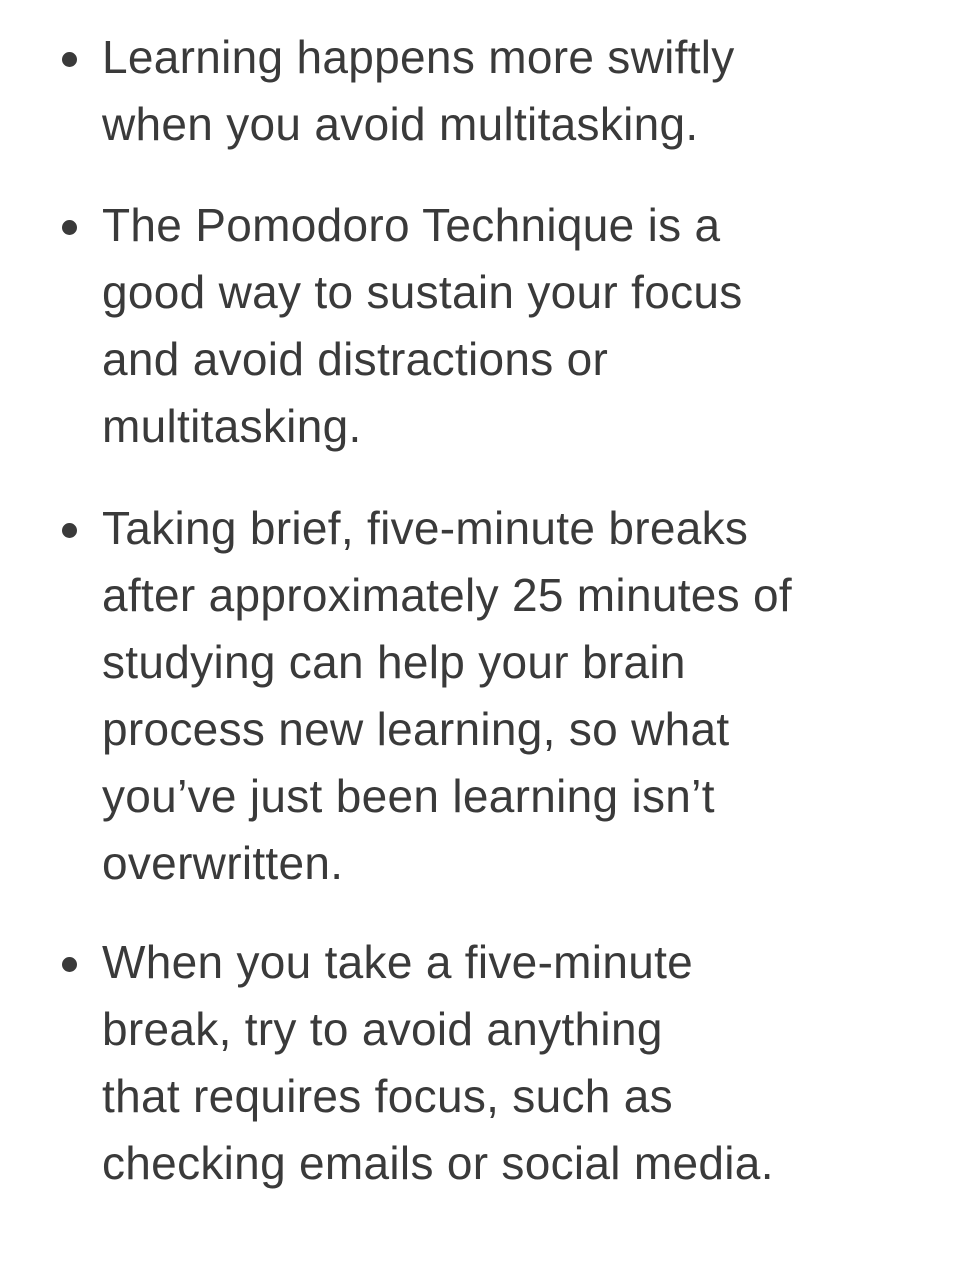  I want to click on text-line: break, try to avoid anything, so click(382, 1029).